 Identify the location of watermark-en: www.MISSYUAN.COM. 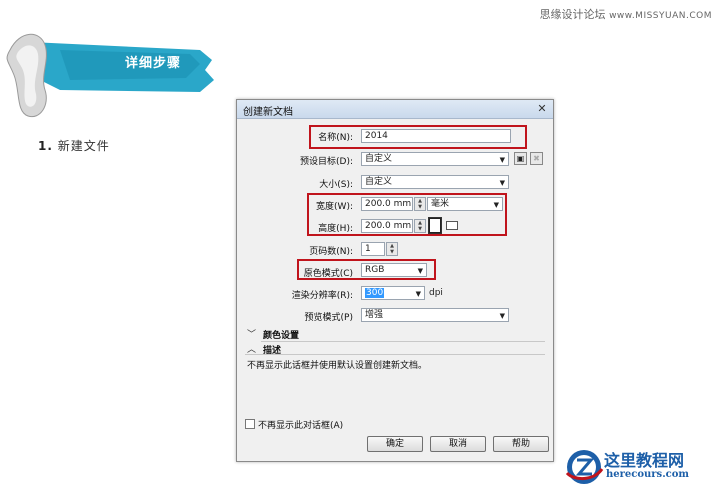
(660, 16).